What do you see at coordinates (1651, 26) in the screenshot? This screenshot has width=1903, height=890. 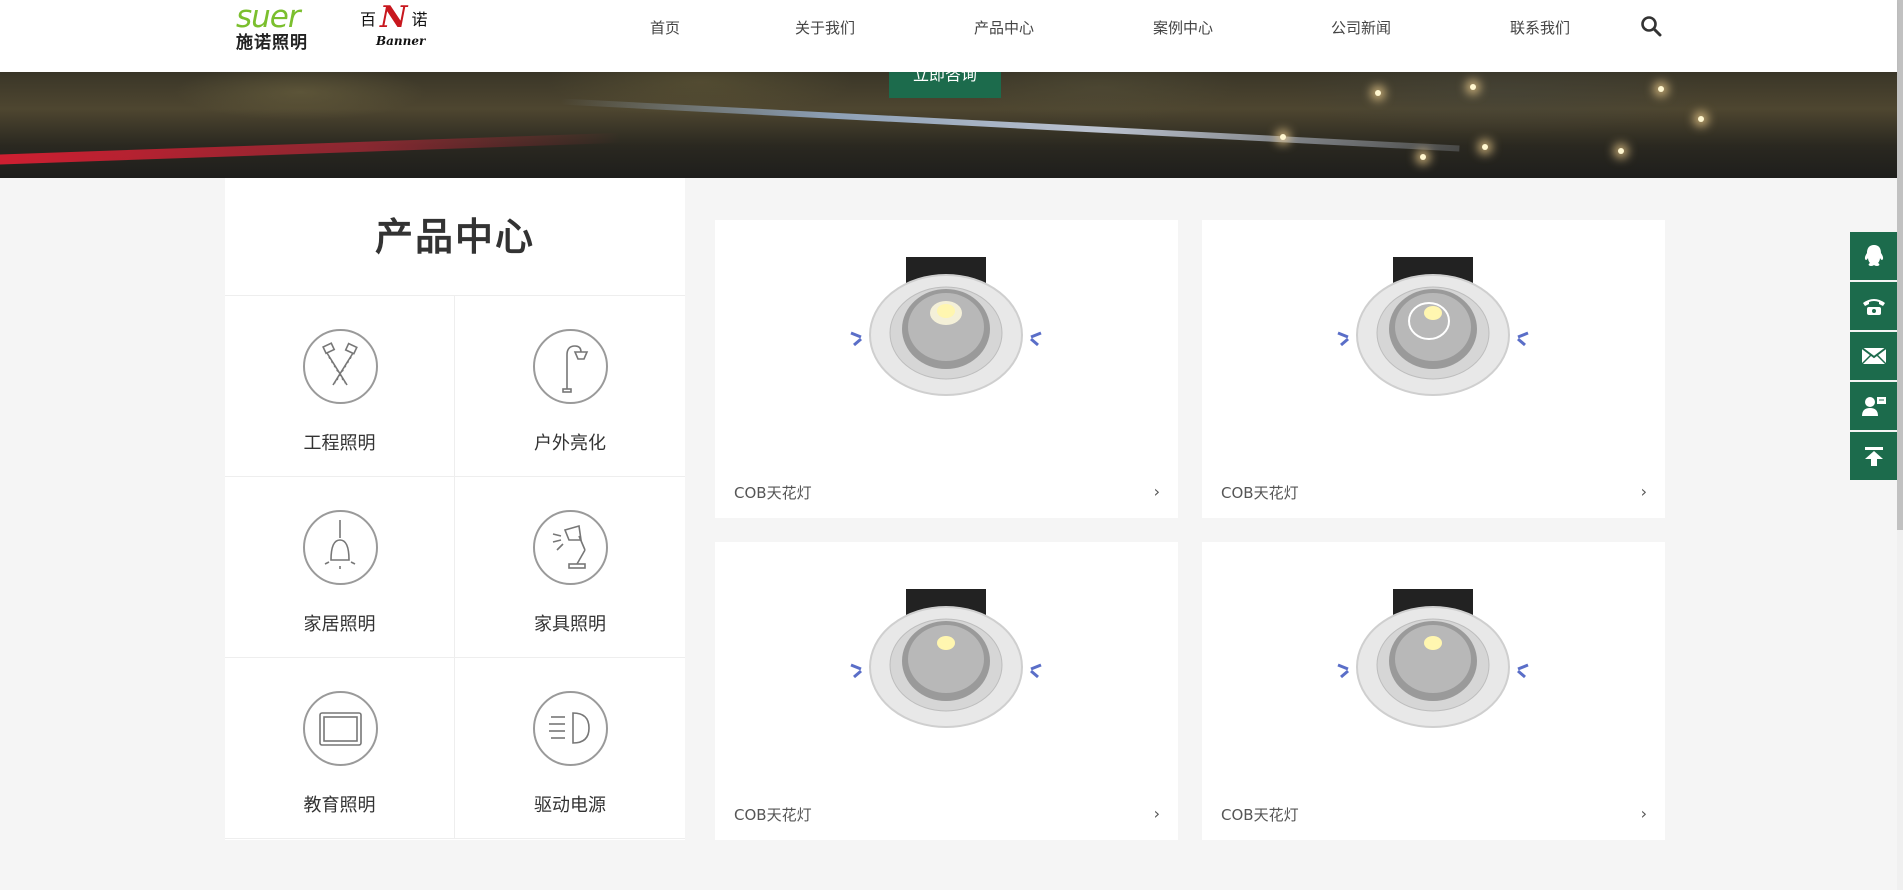 I see `search-icon` at bounding box center [1651, 26].